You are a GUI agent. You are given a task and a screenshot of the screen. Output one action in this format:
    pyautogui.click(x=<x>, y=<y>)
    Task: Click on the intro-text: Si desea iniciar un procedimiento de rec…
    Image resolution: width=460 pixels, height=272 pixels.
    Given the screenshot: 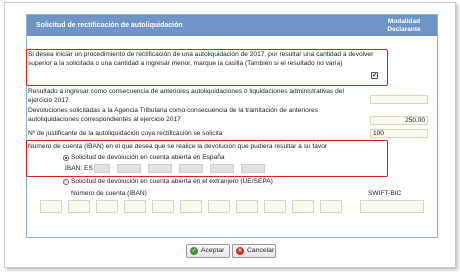 What is the action you would take?
    pyautogui.click(x=201, y=59)
    